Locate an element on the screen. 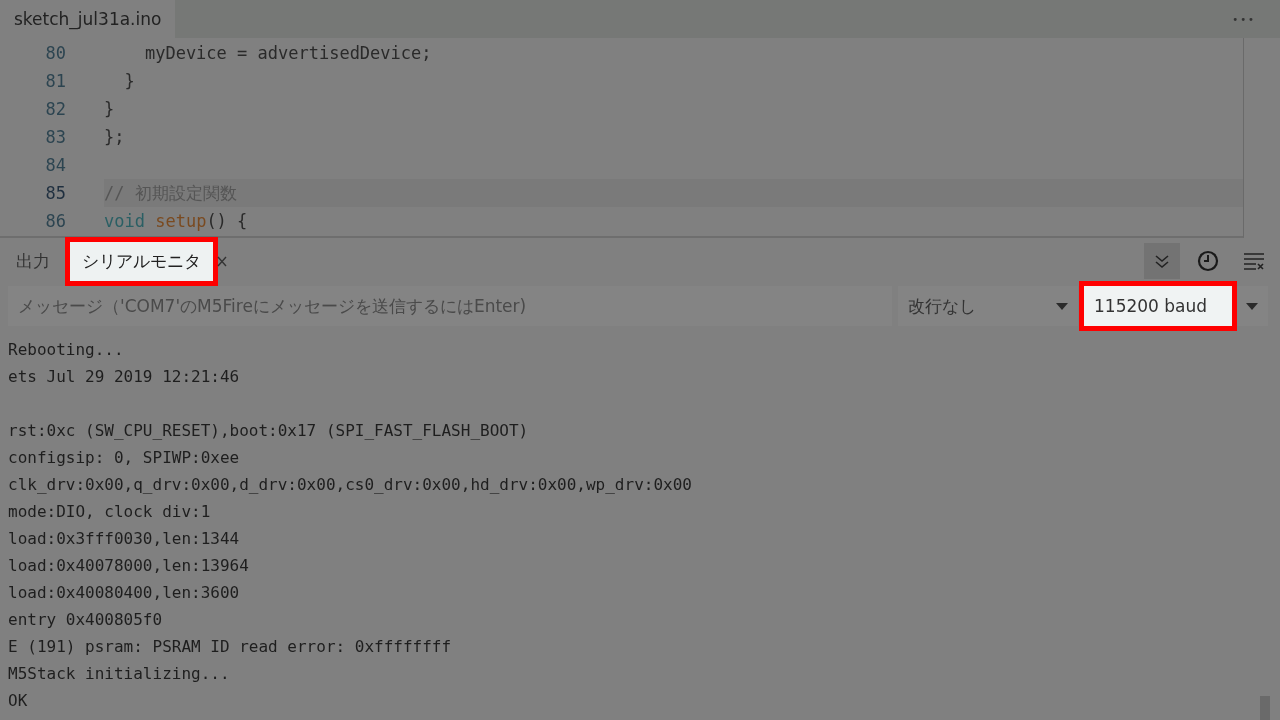 The height and width of the screenshot is (720, 1280). line-number: 84 is located at coordinates (55, 165).